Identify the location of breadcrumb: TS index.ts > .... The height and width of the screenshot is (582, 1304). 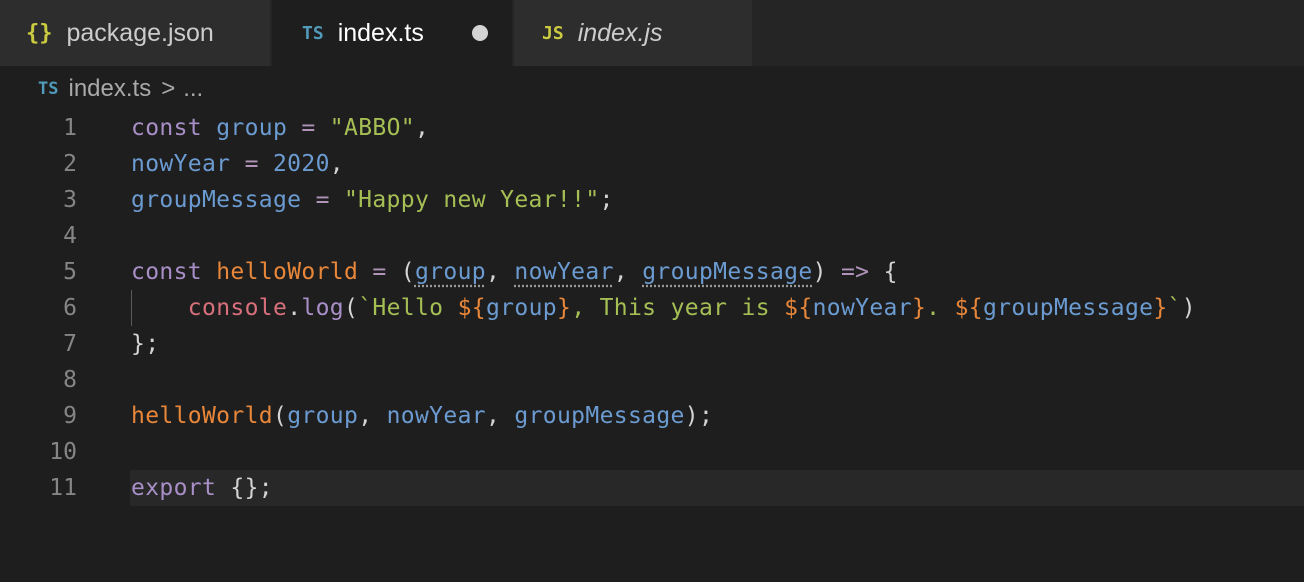
(652, 89).